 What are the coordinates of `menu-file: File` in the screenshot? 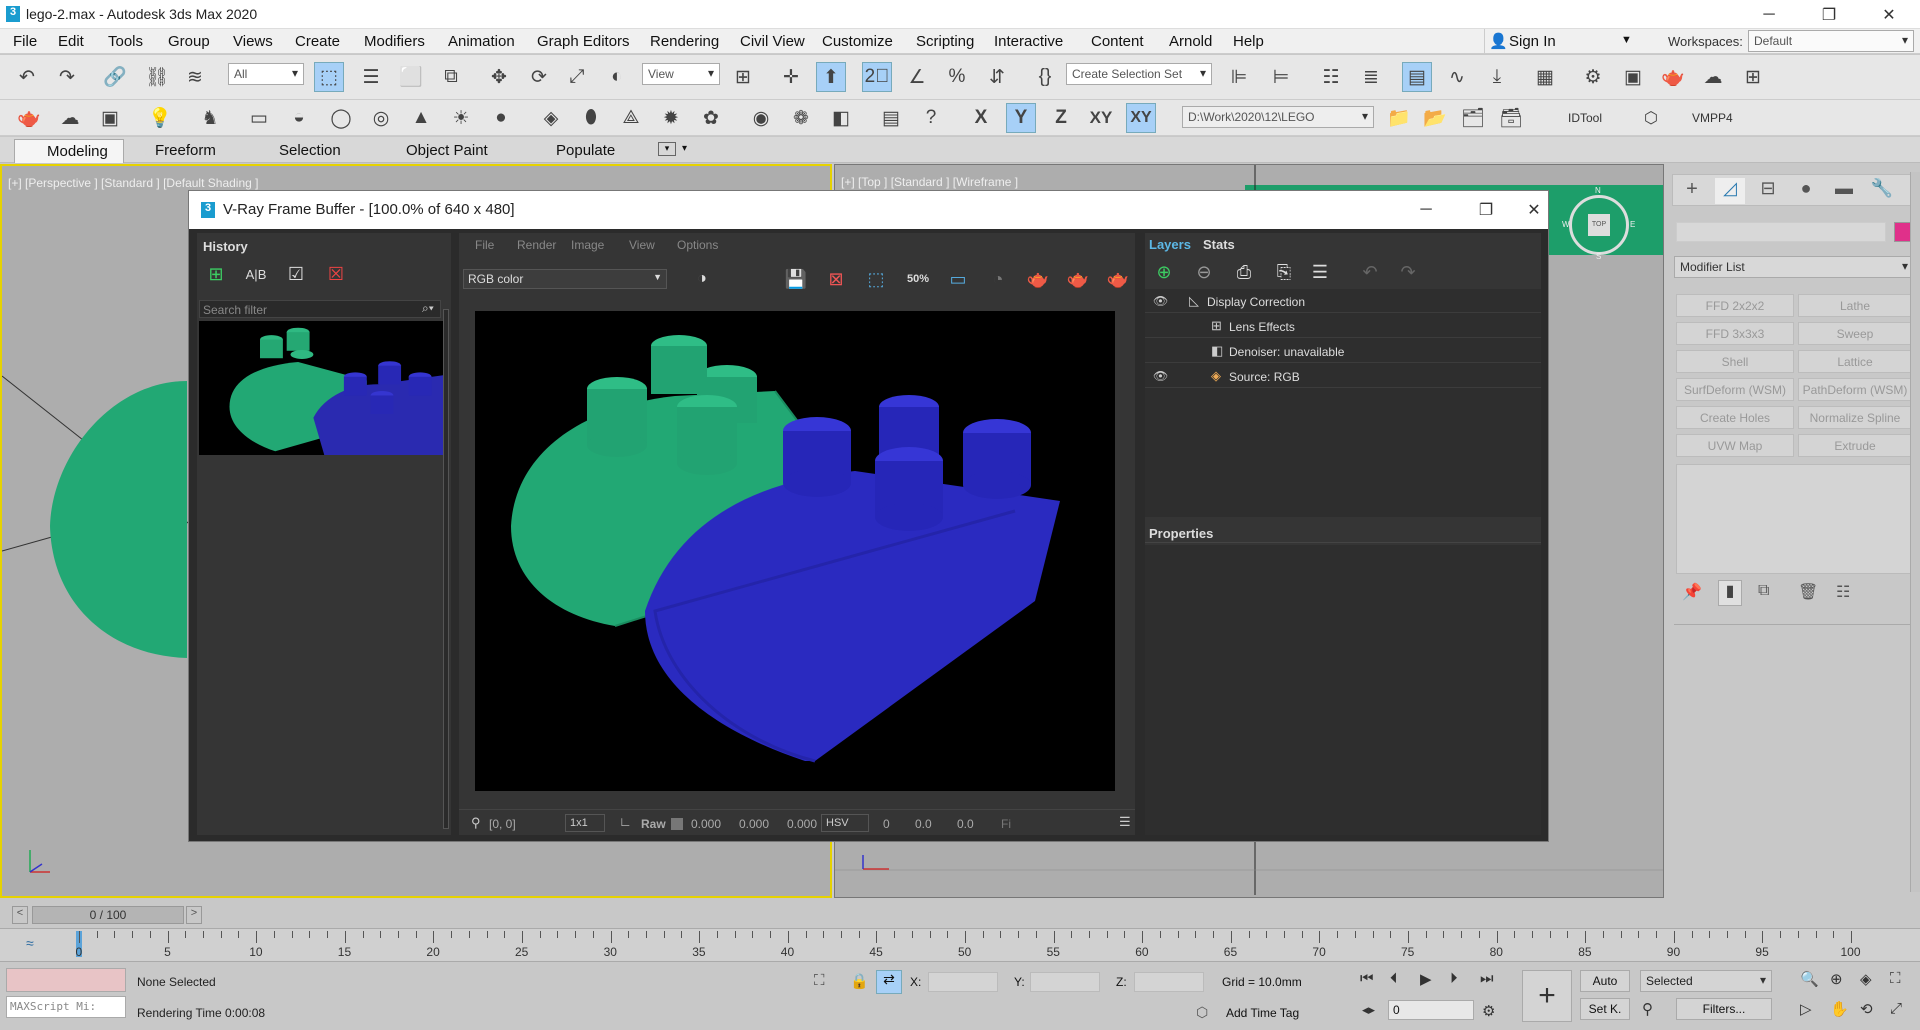 It's located at (25, 41).